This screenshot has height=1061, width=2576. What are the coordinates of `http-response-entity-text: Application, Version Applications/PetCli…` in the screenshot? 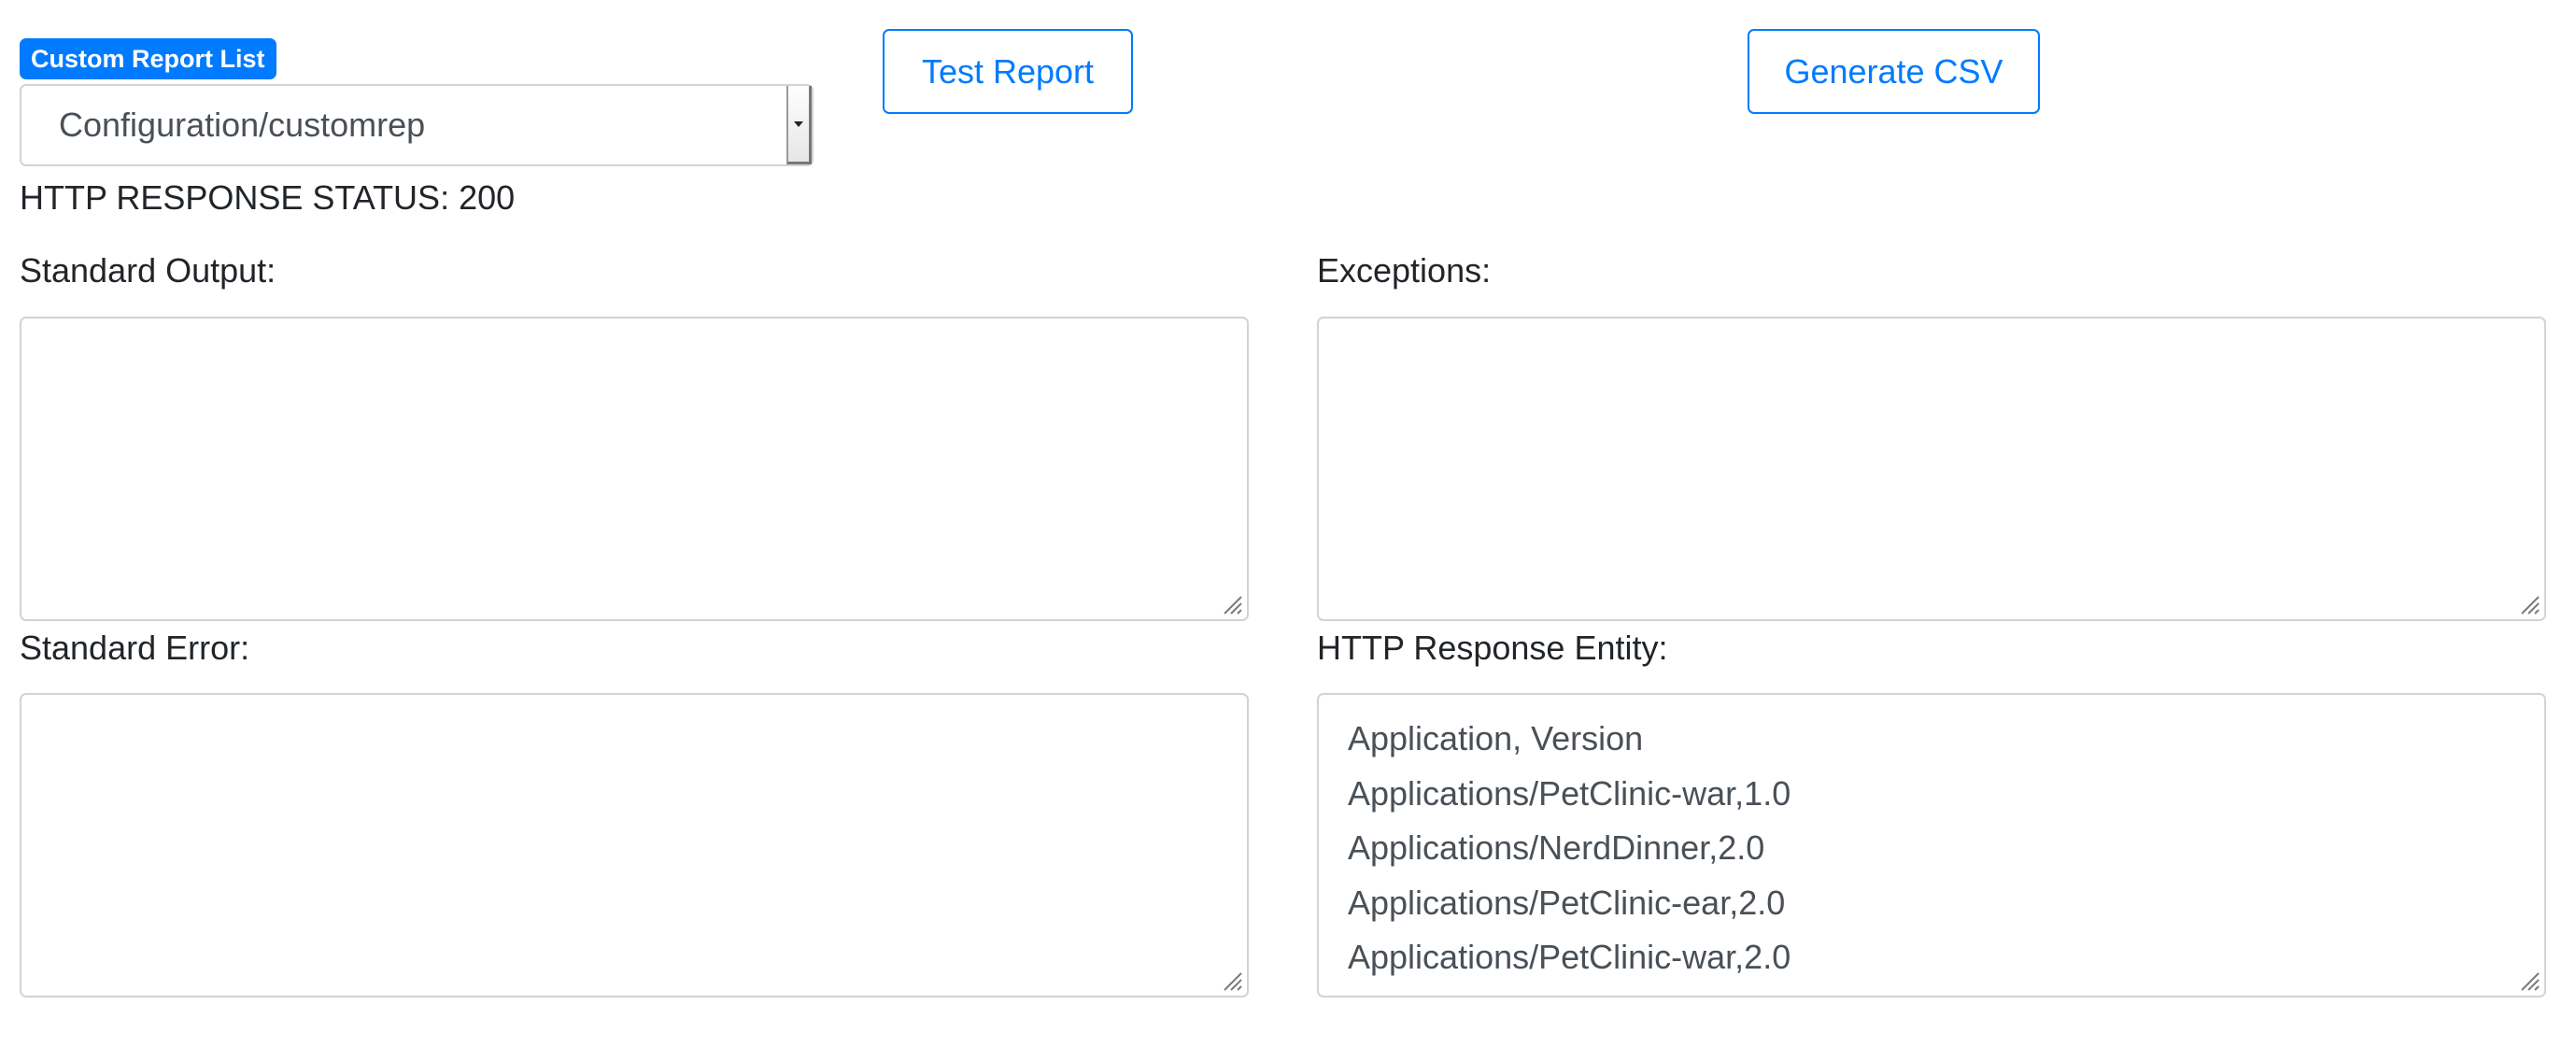 It's located at (1569, 848).